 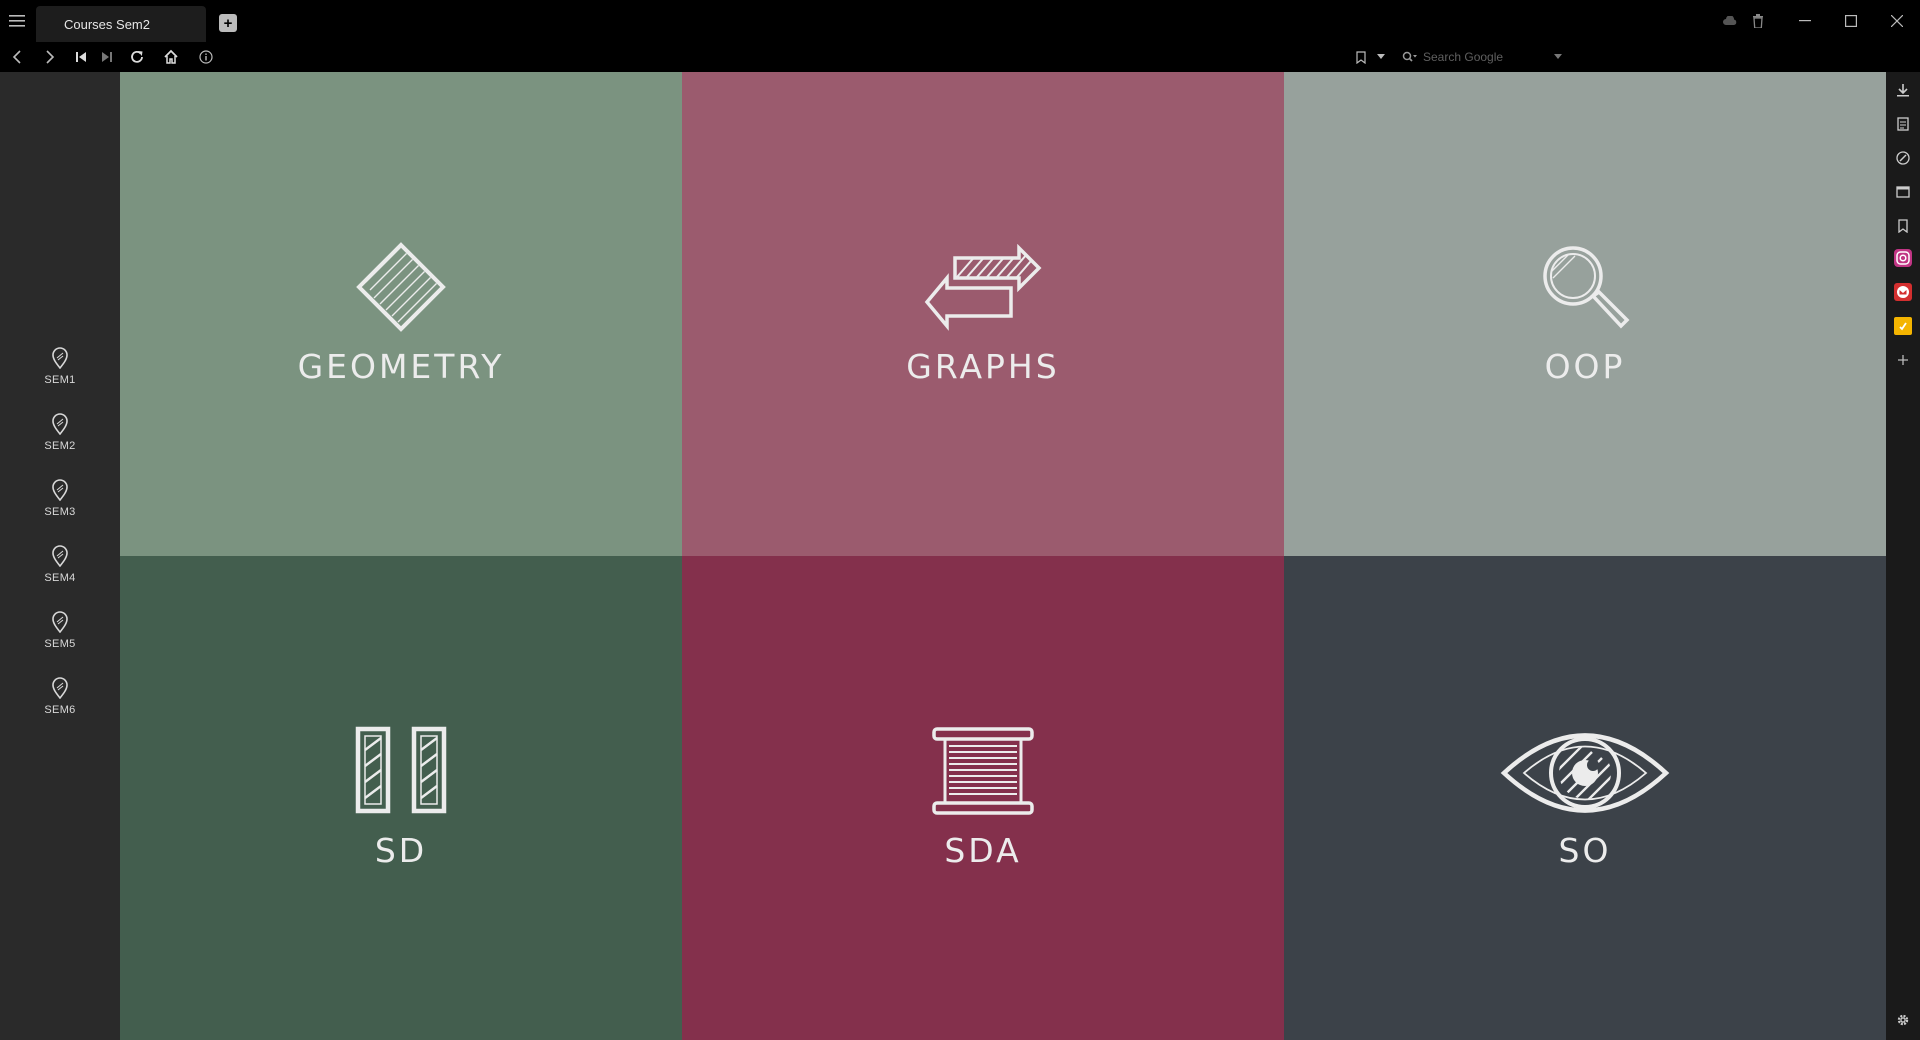 I want to click on eye-icon, so click(x=1585, y=775).